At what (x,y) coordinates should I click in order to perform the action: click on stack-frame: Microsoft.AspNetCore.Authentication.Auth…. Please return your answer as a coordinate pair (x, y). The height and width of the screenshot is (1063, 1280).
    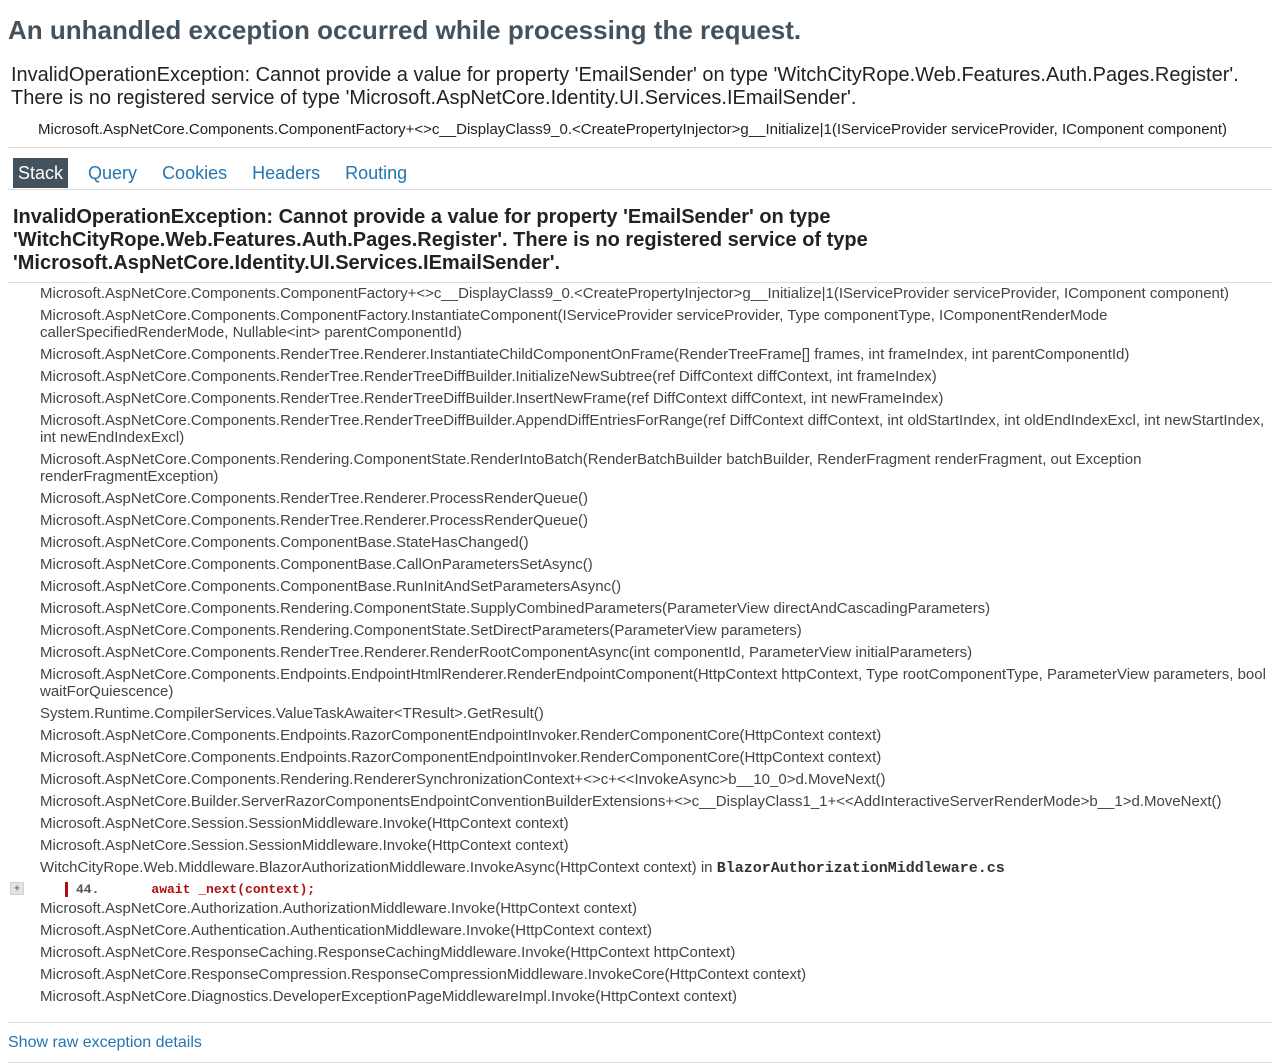
    Looking at the image, I should click on (346, 930).